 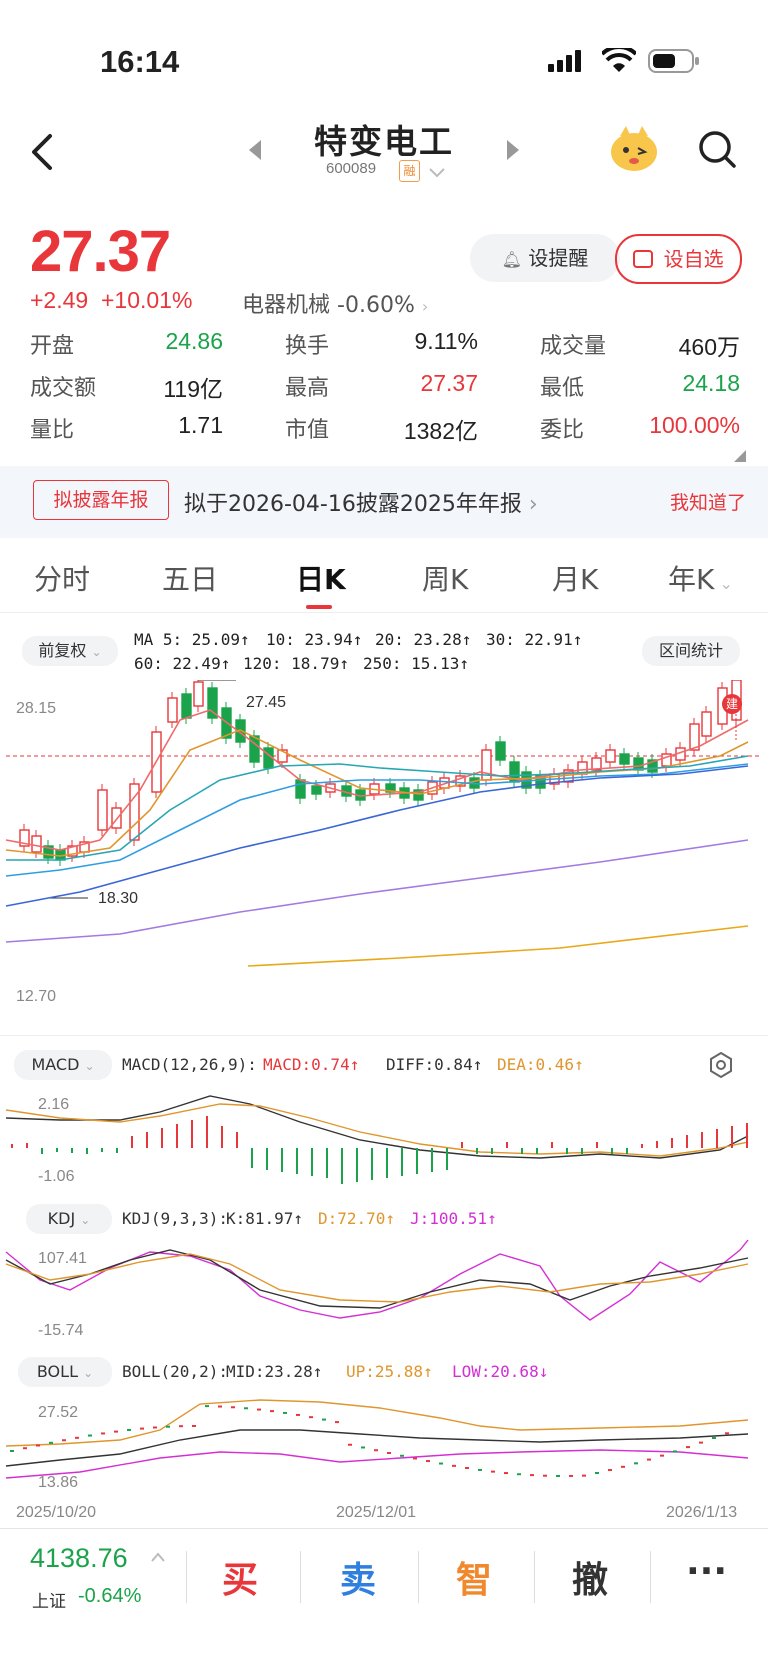 What do you see at coordinates (740, 456) in the screenshot?
I see `expand-corner-icon` at bounding box center [740, 456].